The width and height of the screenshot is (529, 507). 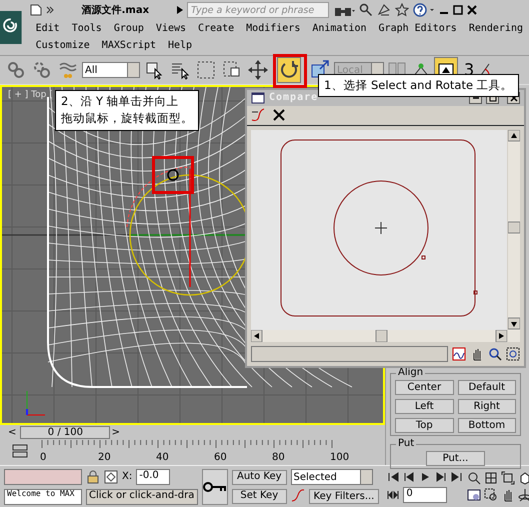 I want to click on menu-item: Help, so click(x=180, y=45).